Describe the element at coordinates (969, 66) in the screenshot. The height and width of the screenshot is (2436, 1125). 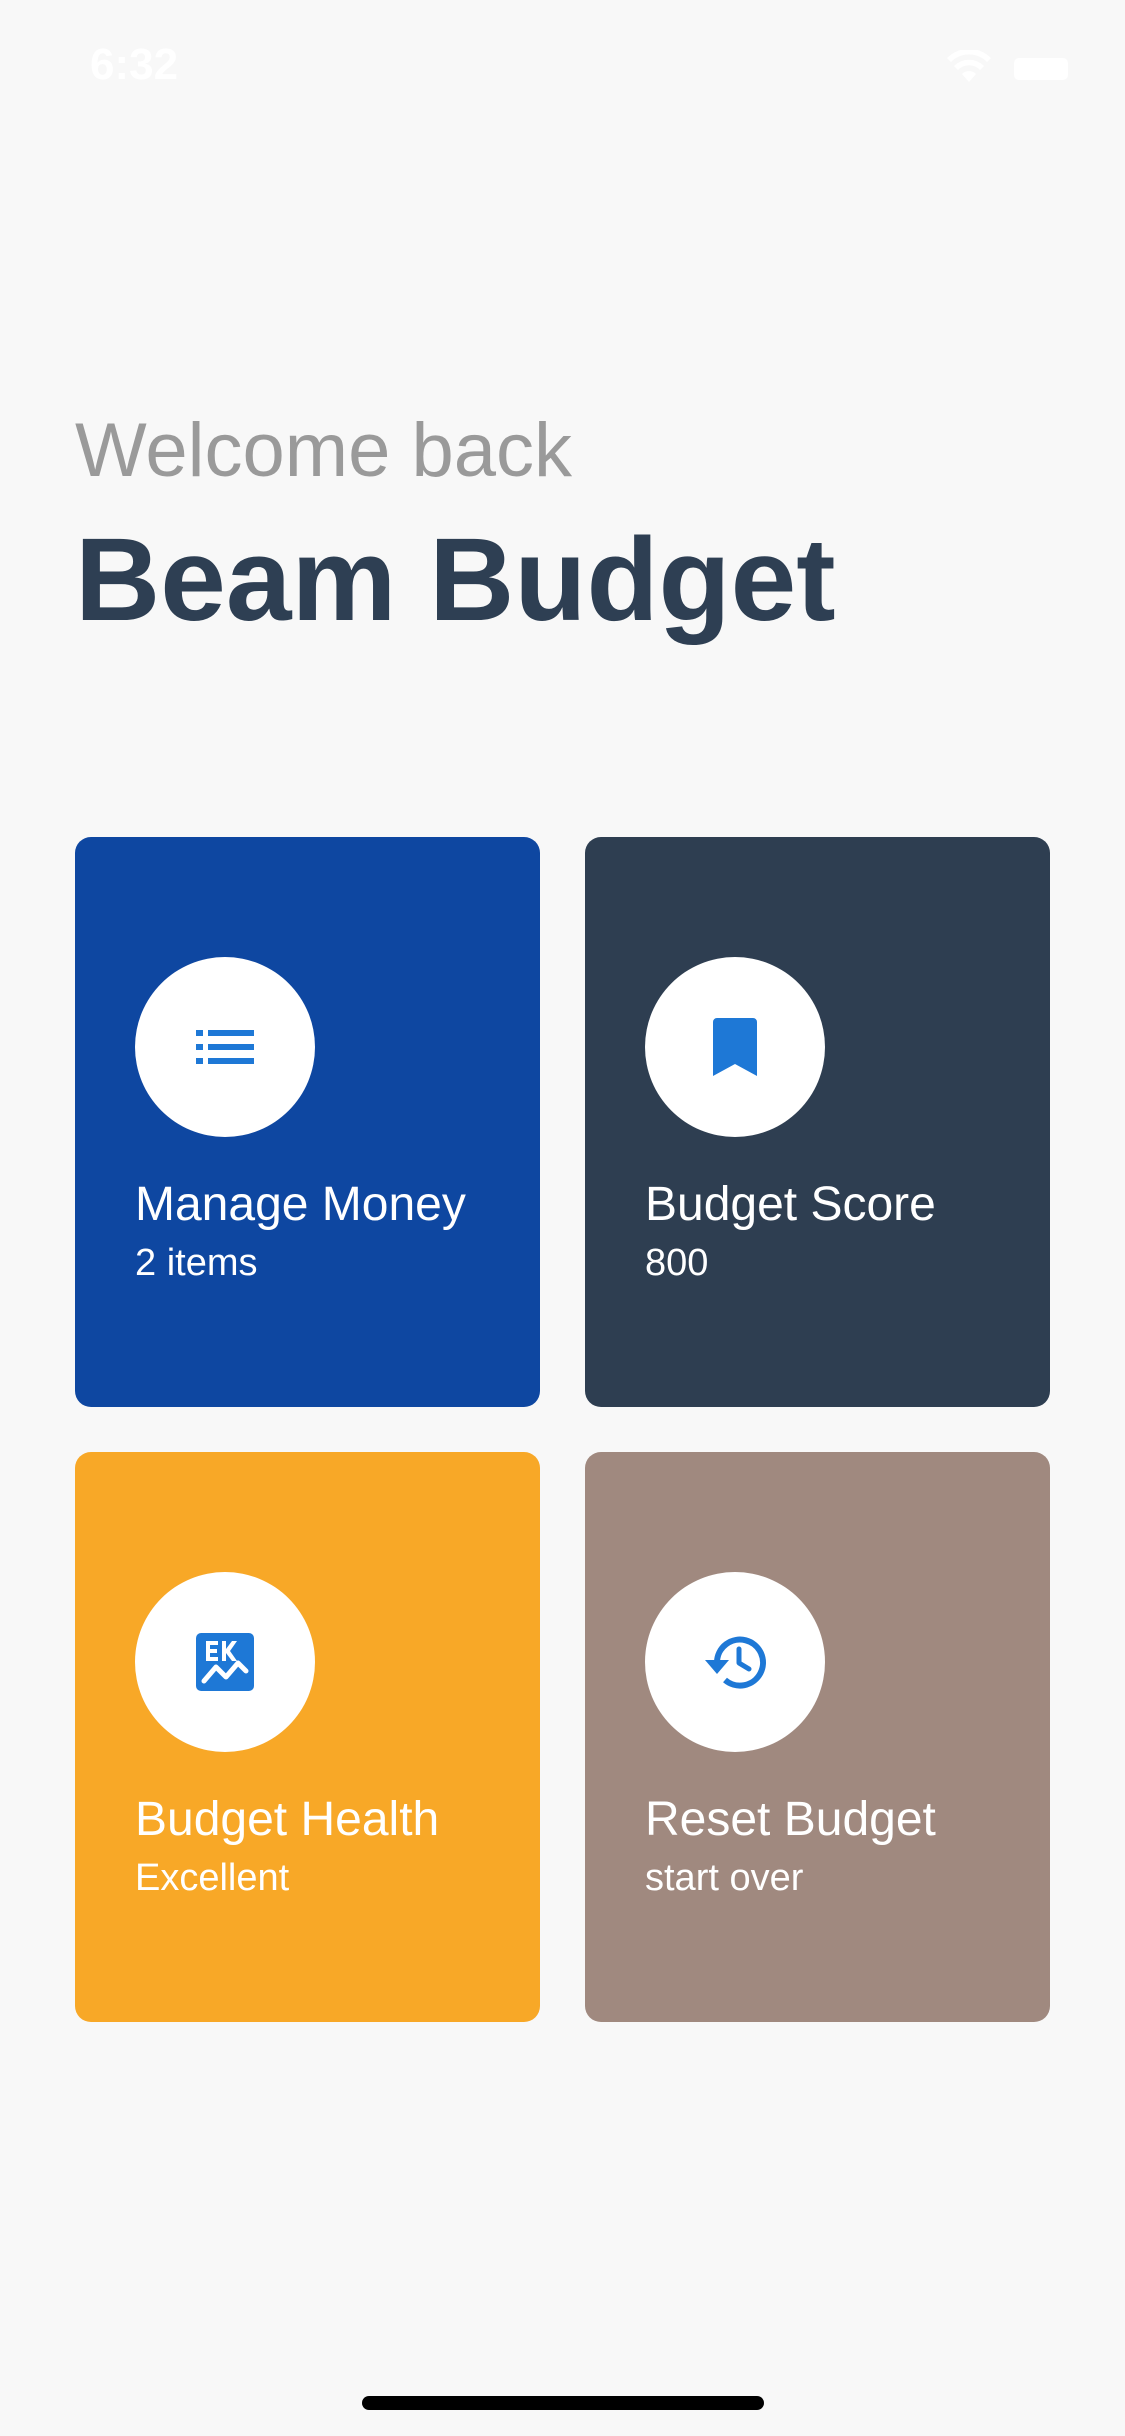
I see `wifi-icon` at that location.